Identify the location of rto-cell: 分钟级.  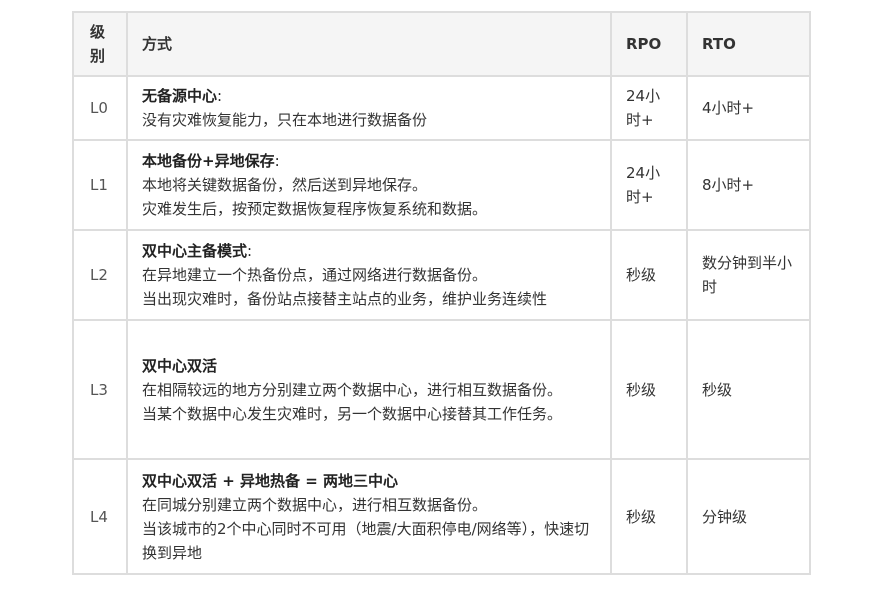
(748, 516).